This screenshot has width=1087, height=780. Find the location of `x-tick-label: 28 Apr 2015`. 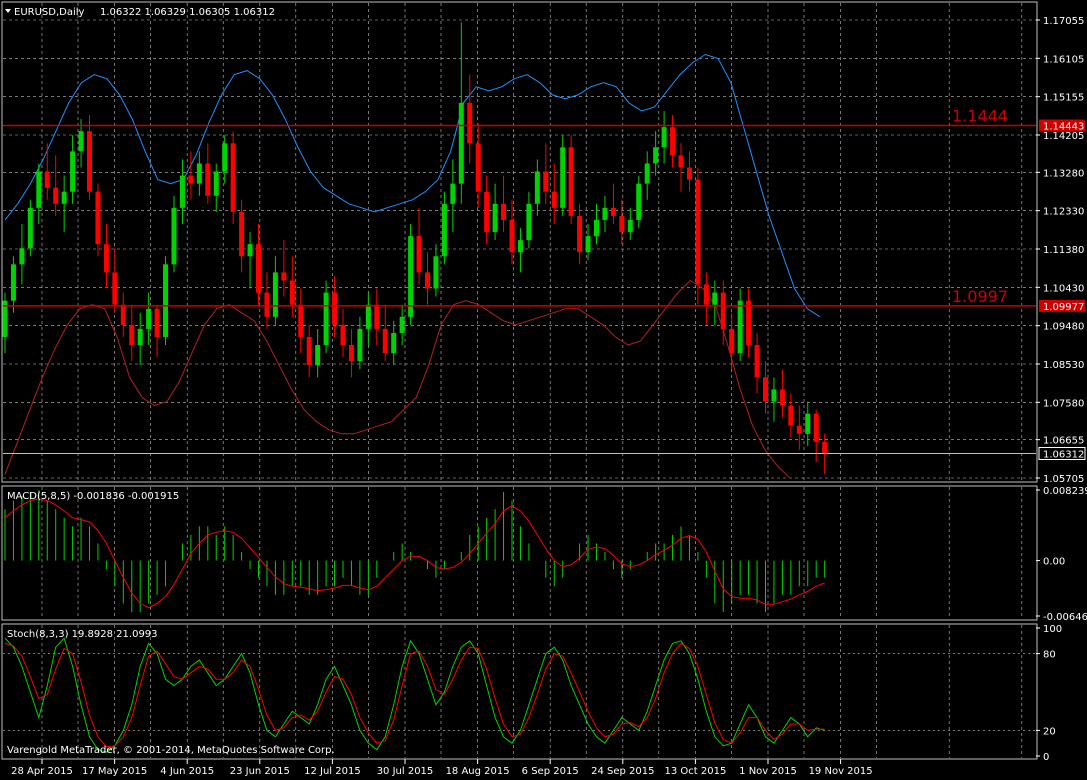

x-tick-label: 28 Apr 2015 is located at coordinates (42, 771).